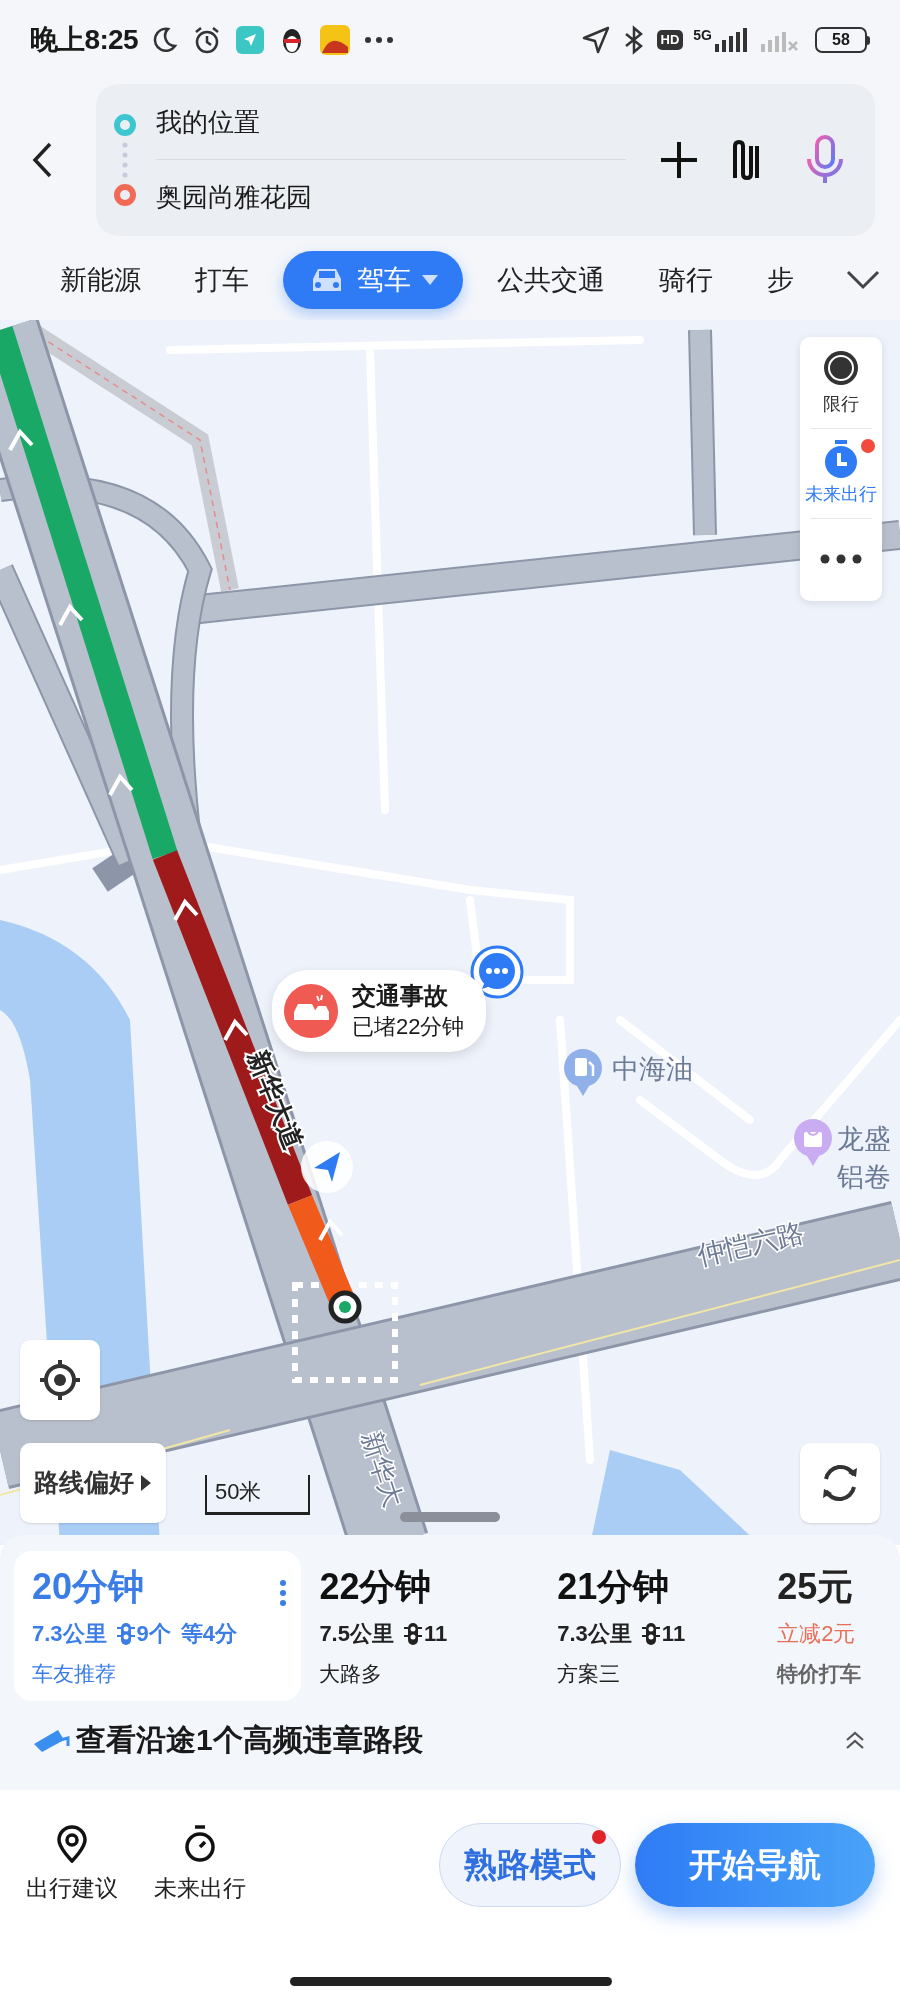  What do you see at coordinates (125, 160) in the screenshot?
I see `route-dots-icon` at bounding box center [125, 160].